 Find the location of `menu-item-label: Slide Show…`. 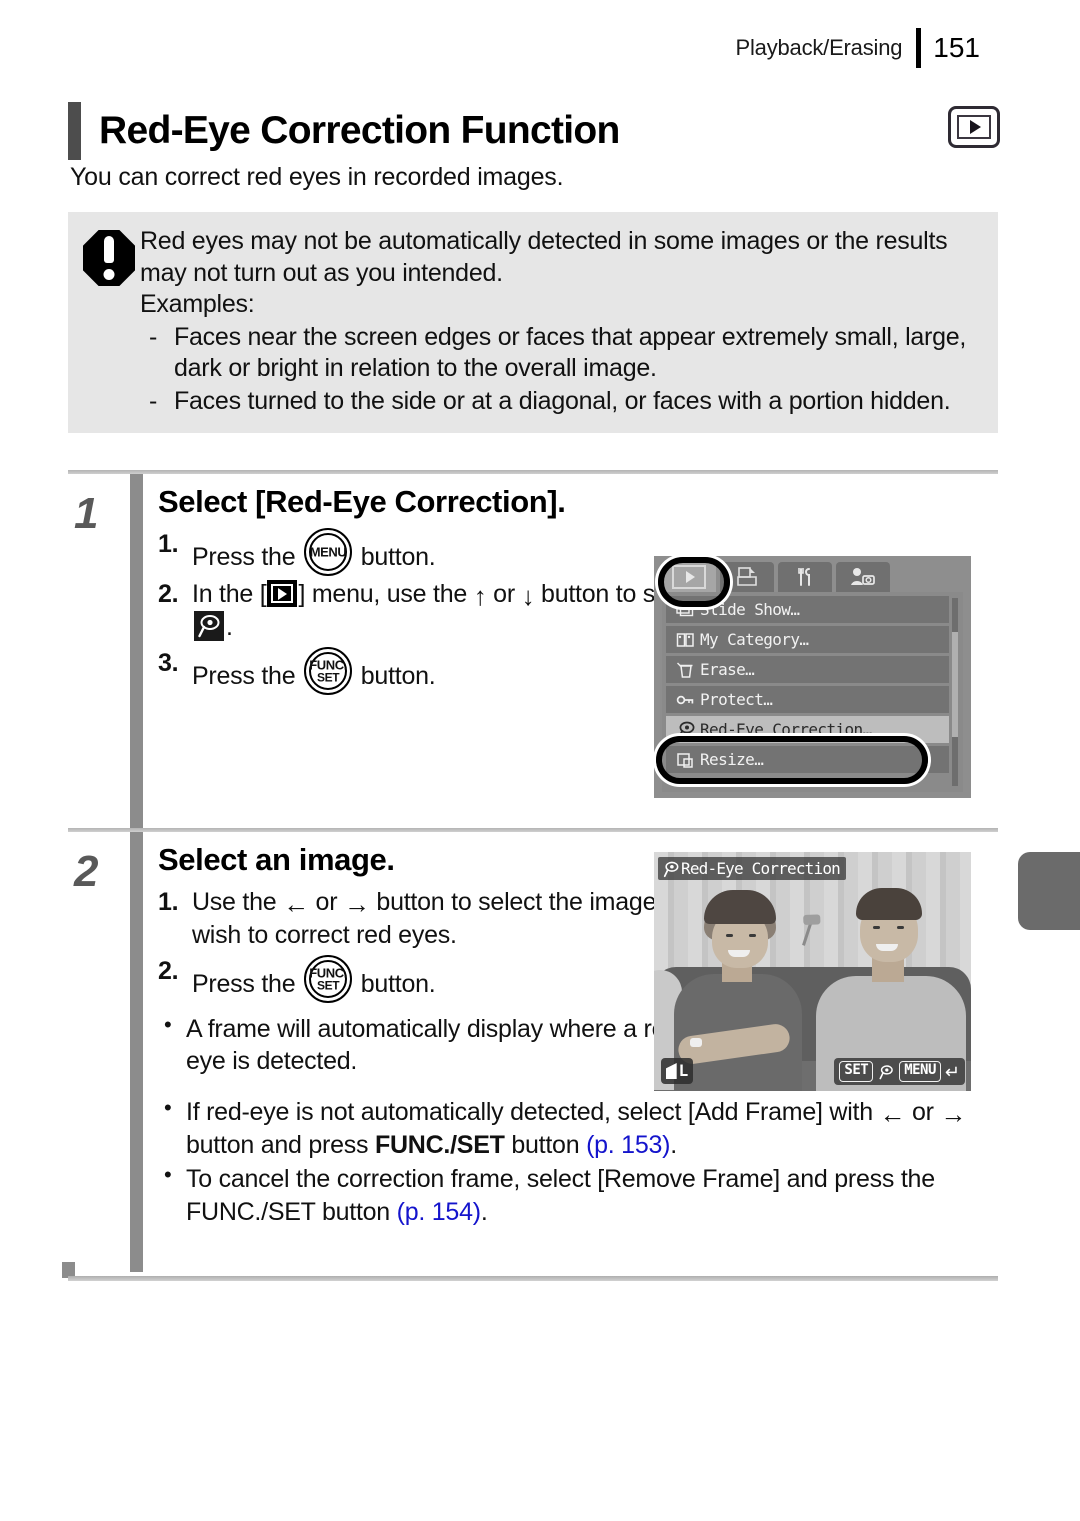

menu-item-label: Slide Show… is located at coordinates (750, 609).